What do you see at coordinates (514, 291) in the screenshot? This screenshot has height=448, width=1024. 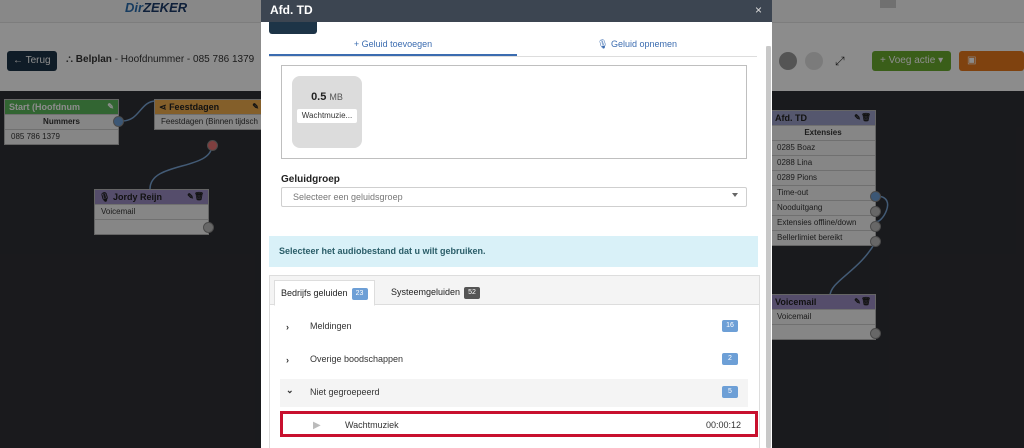 I see `library-tabs: Bedrijfs geluiden 23 Systeemgeluiden 52` at bounding box center [514, 291].